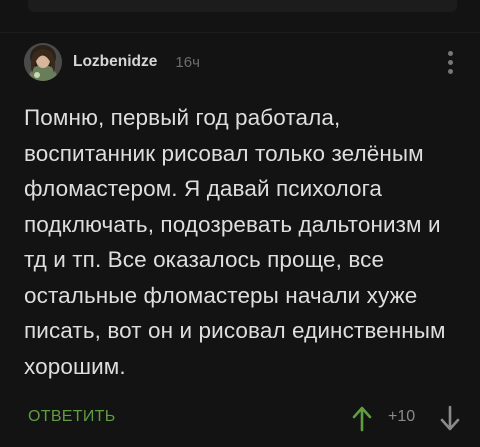 The image size is (480, 447). Describe the element at coordinates (244, 418) in the screenshot. I see `comment-footer: ОТВЕТИТЬ +10` at that location.